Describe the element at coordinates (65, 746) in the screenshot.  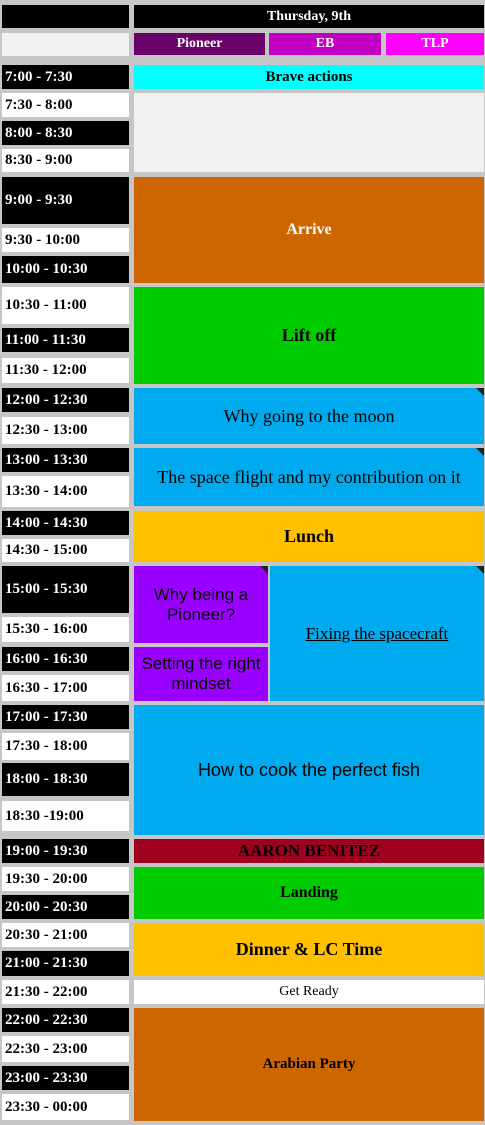
I see `time-slot: 17:30 - 18:00` at that location.